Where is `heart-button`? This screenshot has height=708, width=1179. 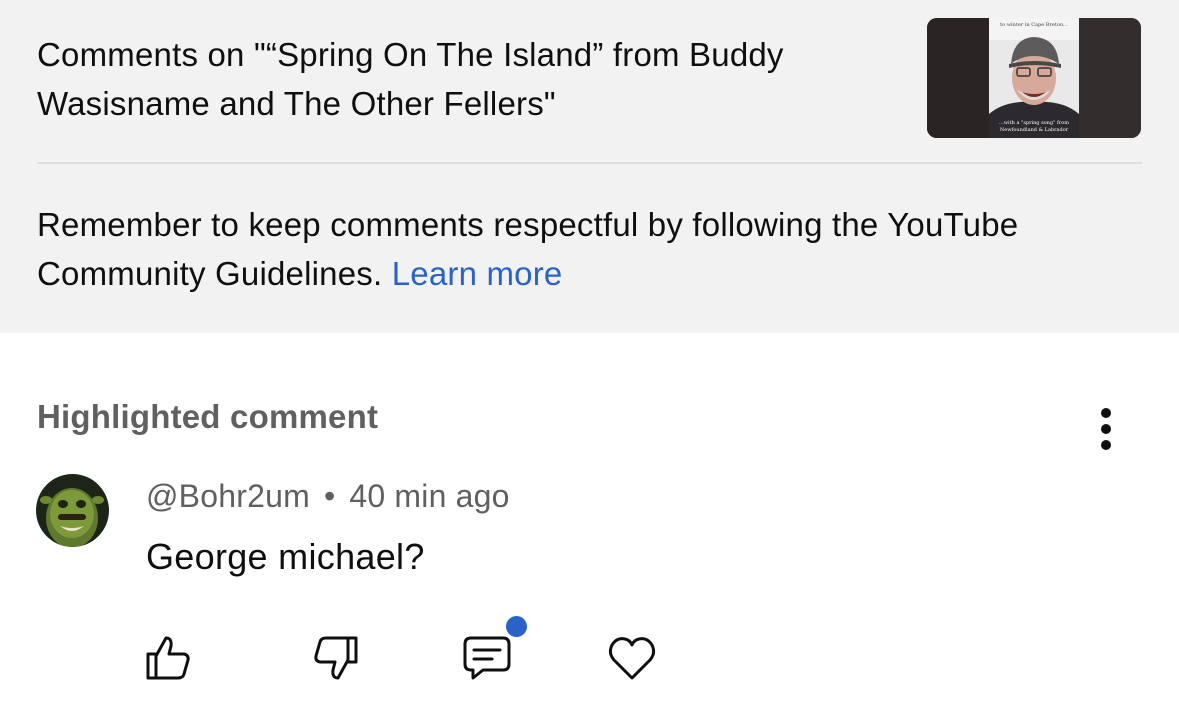 heart-button is located at coordinates (632, 658).